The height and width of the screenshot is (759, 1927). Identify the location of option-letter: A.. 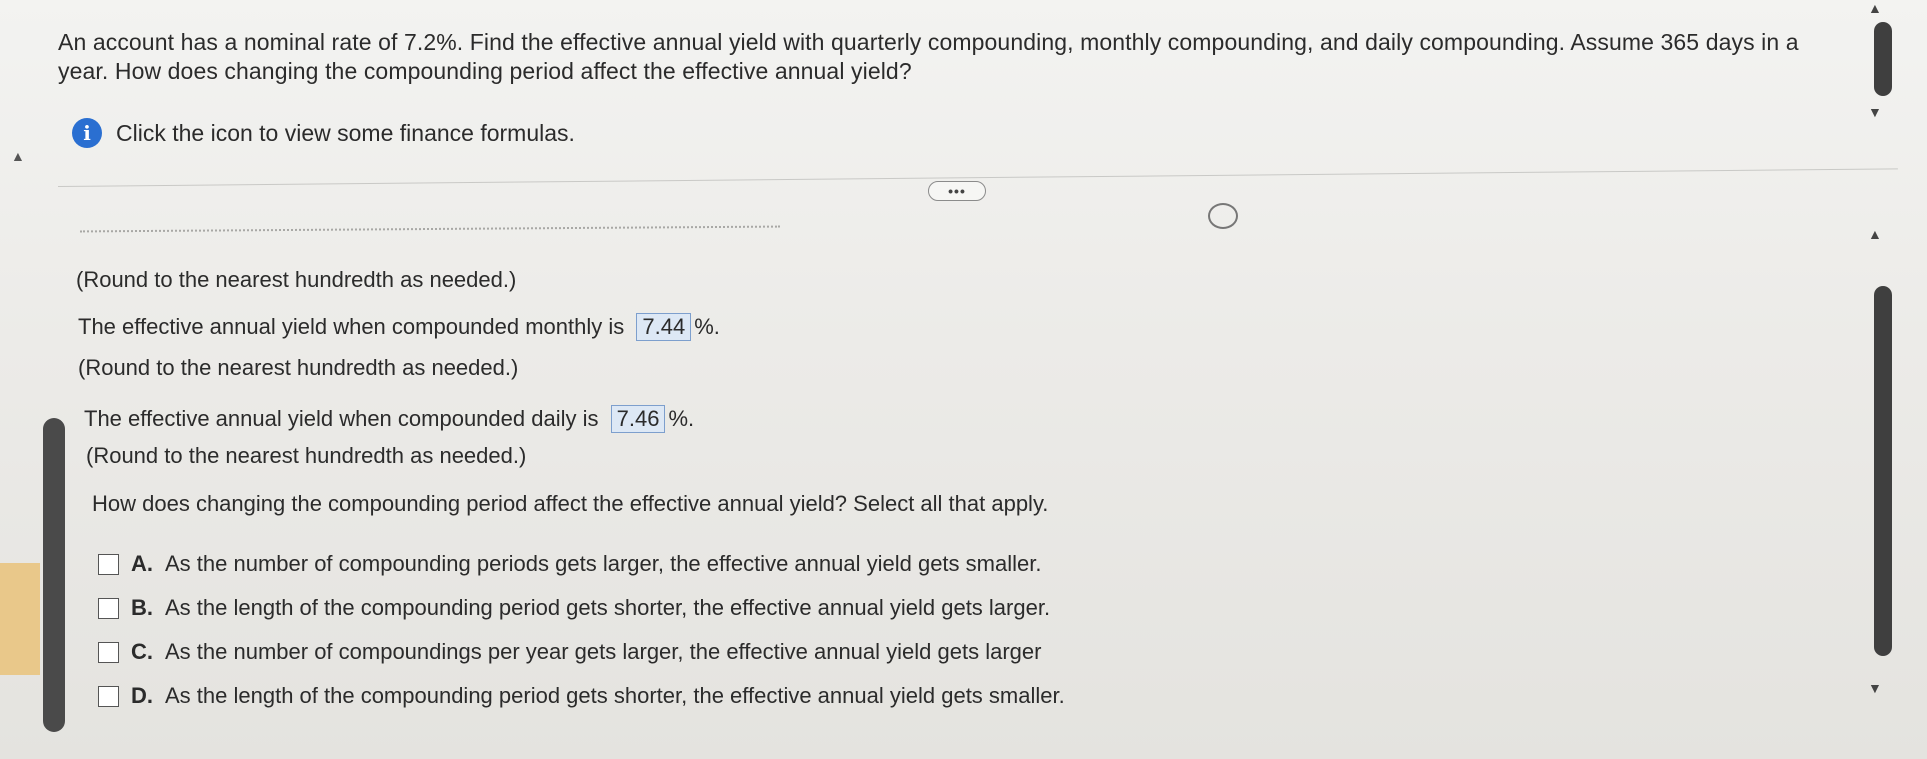
(142, 563).